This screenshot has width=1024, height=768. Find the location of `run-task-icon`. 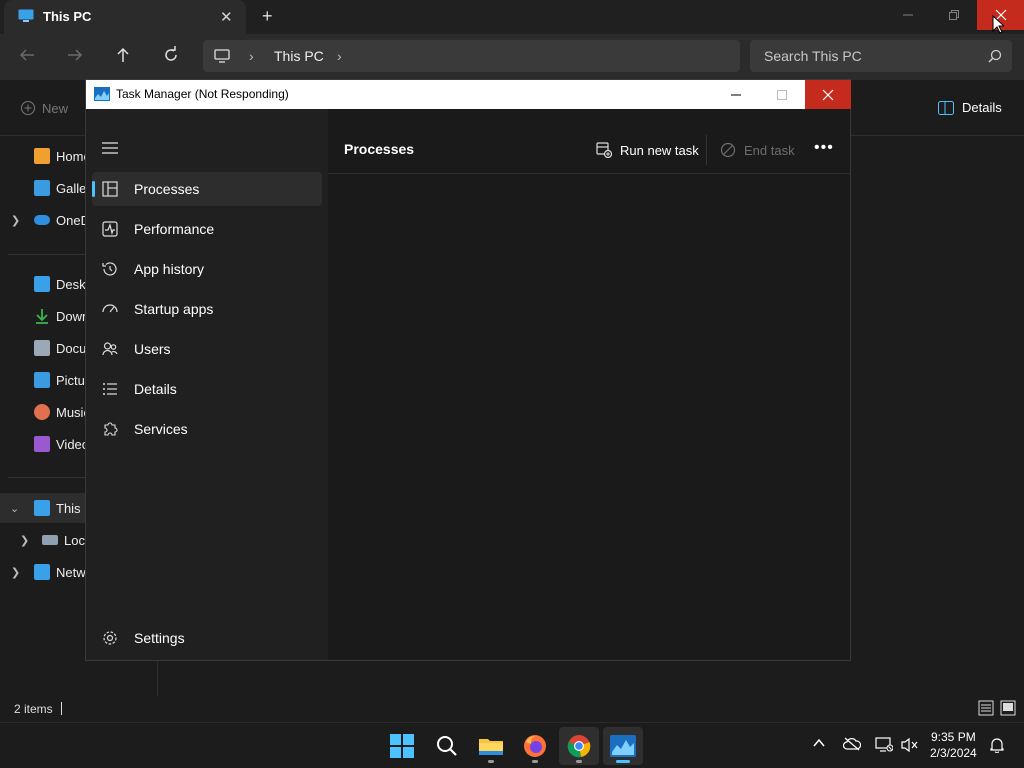

run-task-icon is located at coordinates (604, 150).